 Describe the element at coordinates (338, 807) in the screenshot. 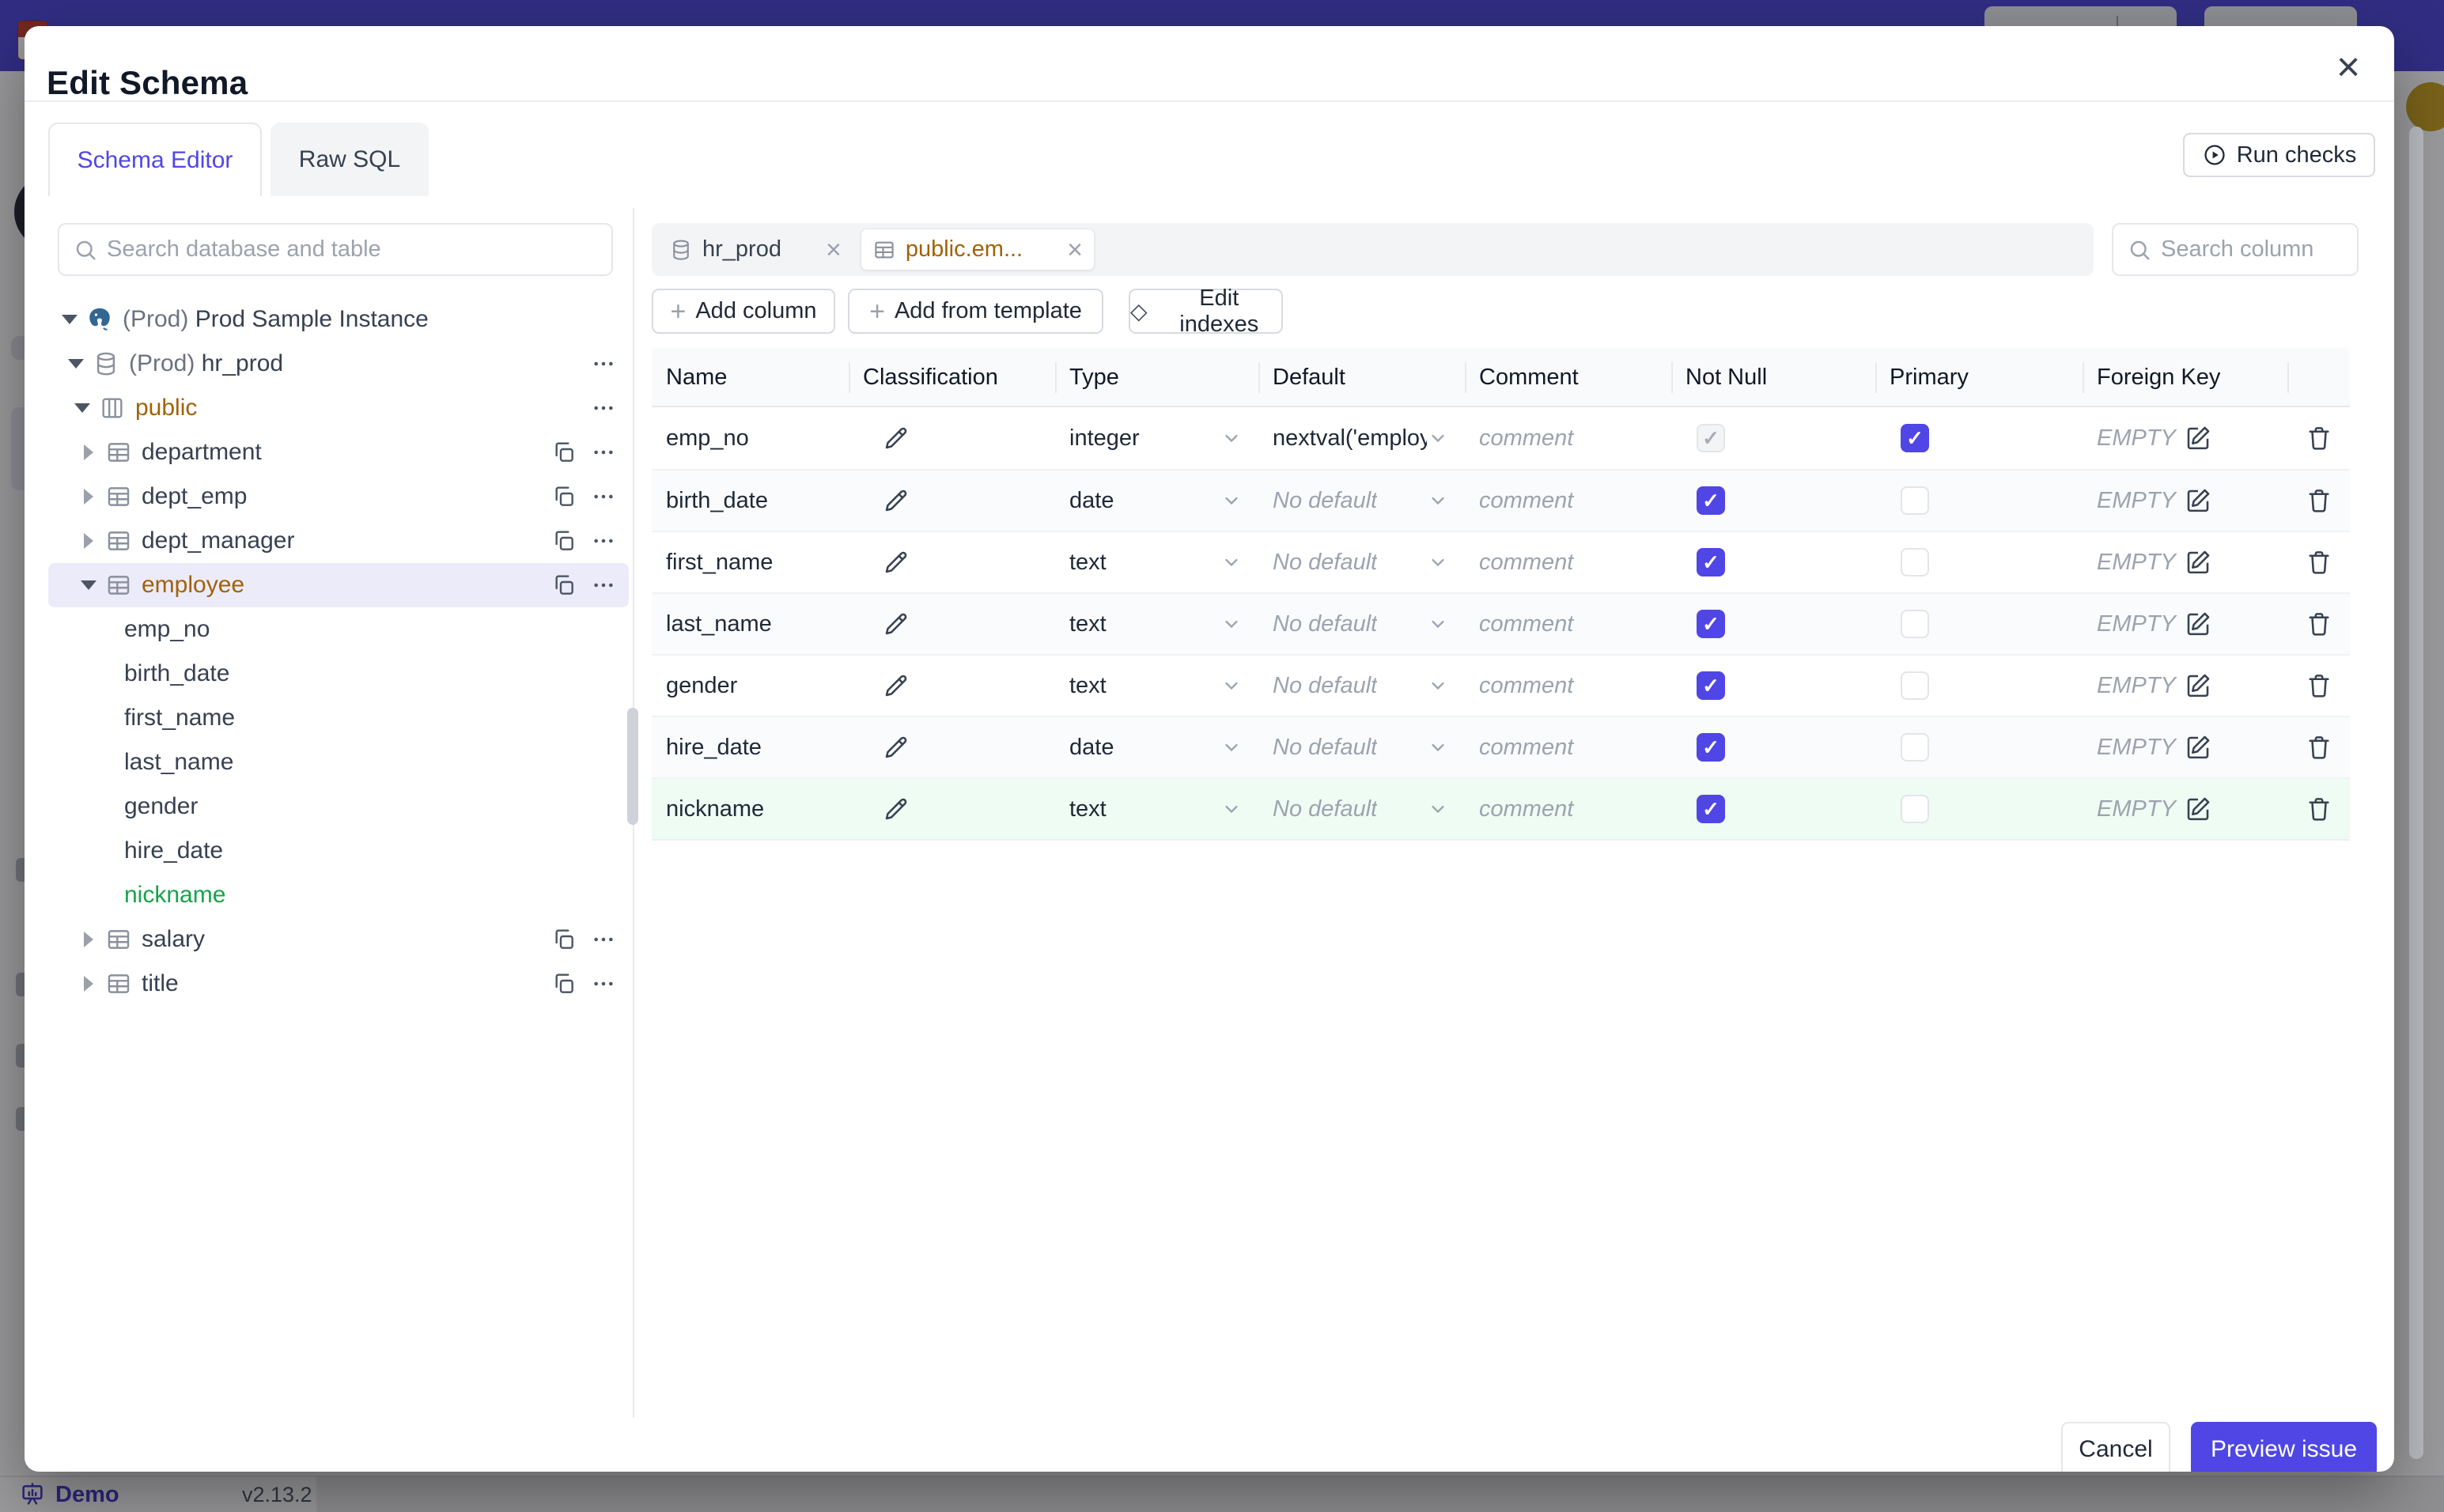

I see `tree-item-gender: gender` at that location.